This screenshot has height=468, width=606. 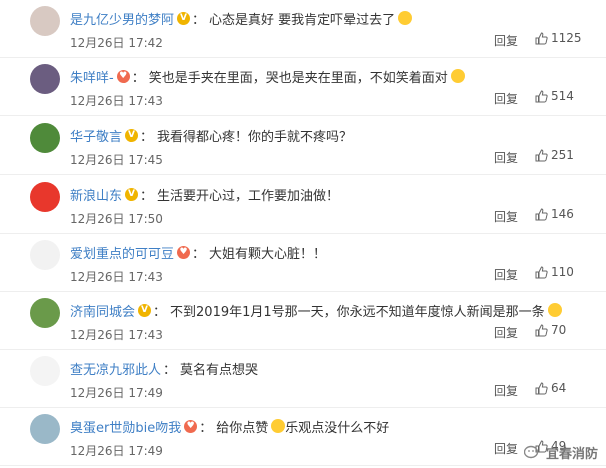 I want to click on like-button: 110, so click(x=554, y=272).